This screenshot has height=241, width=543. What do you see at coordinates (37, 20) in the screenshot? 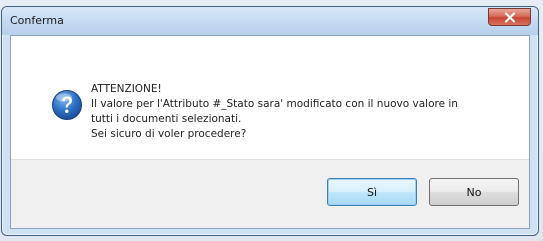
I see `dialog-title: Conferma` at bounding box center [37, 20].